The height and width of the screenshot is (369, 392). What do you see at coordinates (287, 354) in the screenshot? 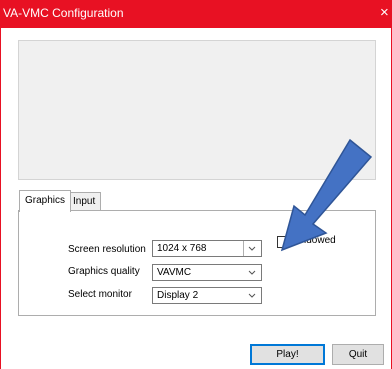
I see `play-button: Play!` at bounding box center [287, 354].